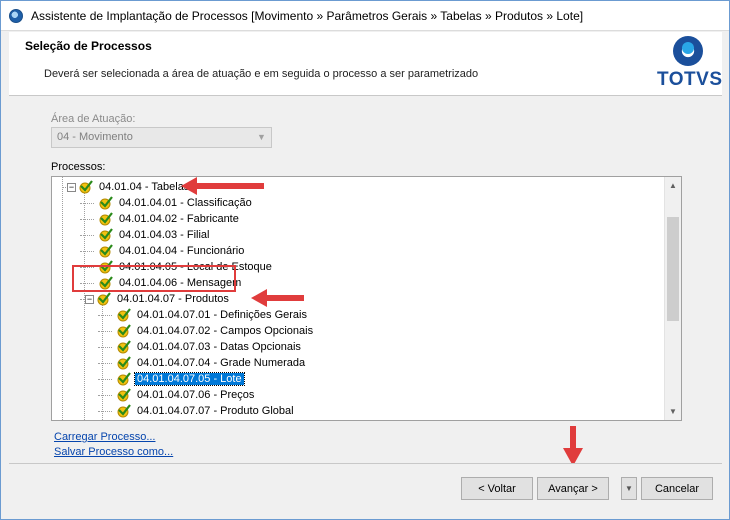 This screenshot has width=730, height=520. I want to click on cancel-button: Cancelar, so click(677, 488).